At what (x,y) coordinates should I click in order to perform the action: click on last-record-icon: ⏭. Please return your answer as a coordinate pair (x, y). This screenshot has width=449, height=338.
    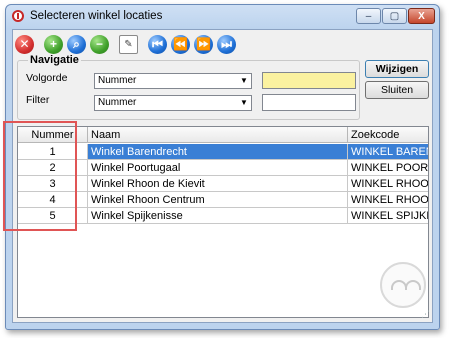
    Looking at the image, I should click on (226, 44).